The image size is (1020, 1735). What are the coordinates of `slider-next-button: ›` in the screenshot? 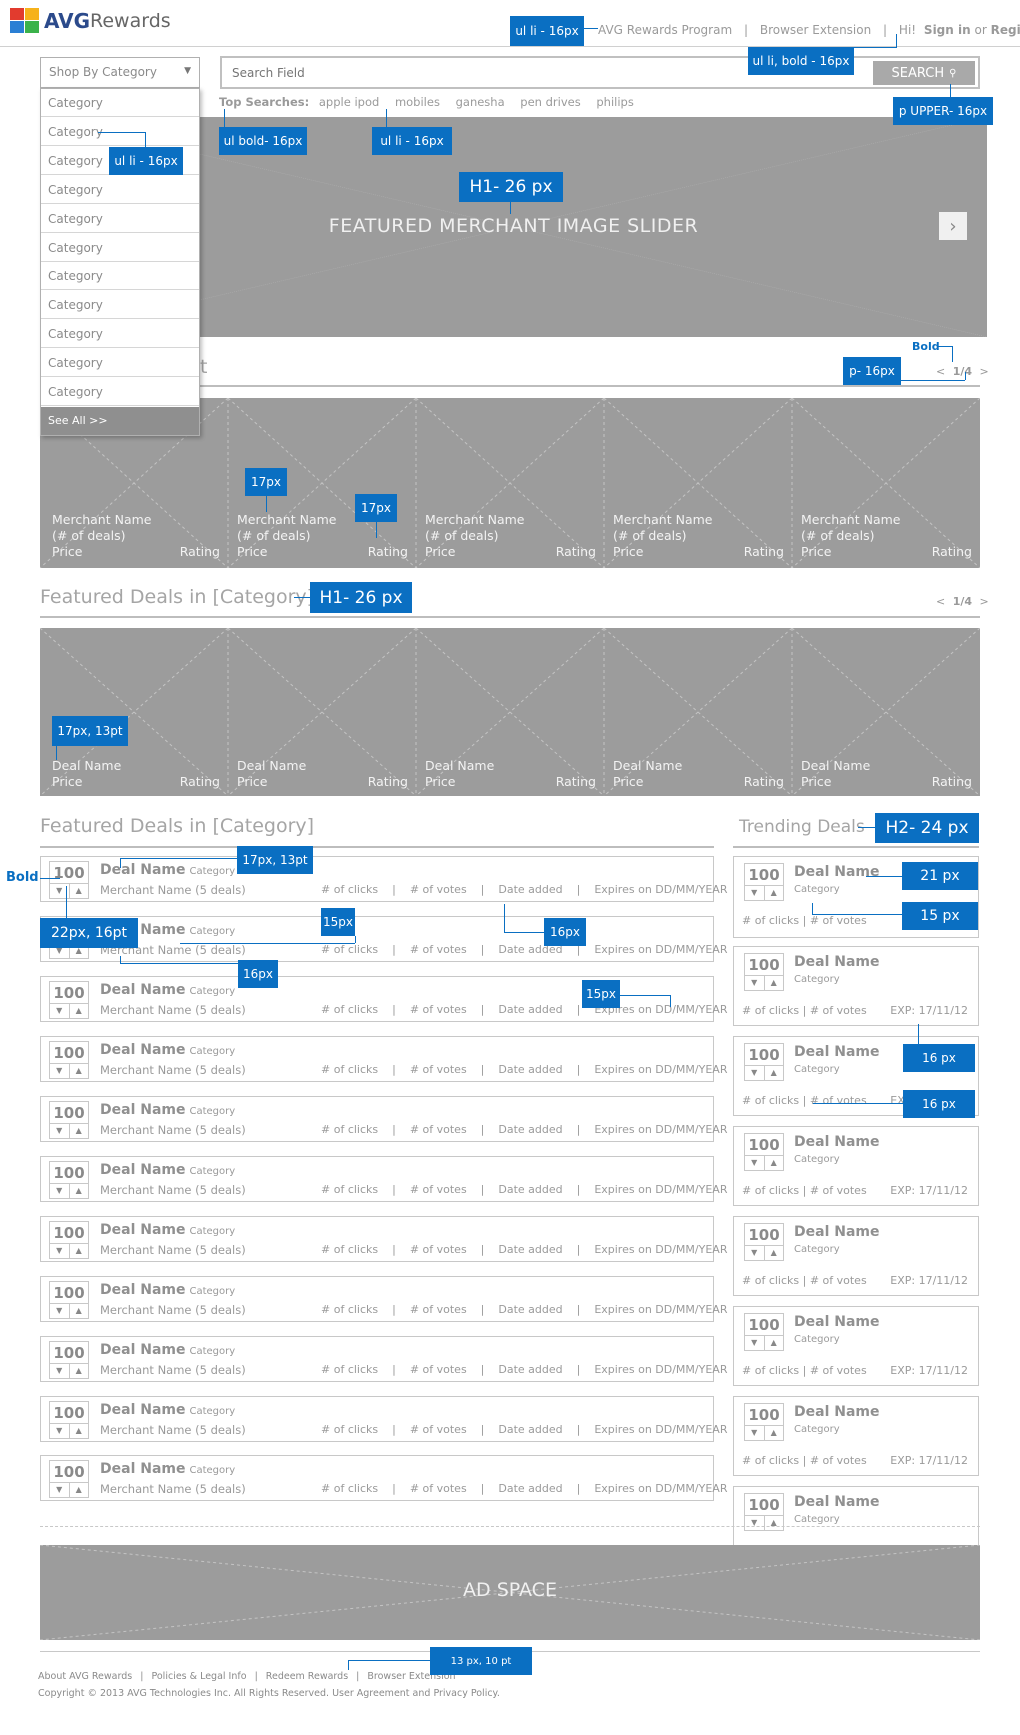 It's located at (953, 226).